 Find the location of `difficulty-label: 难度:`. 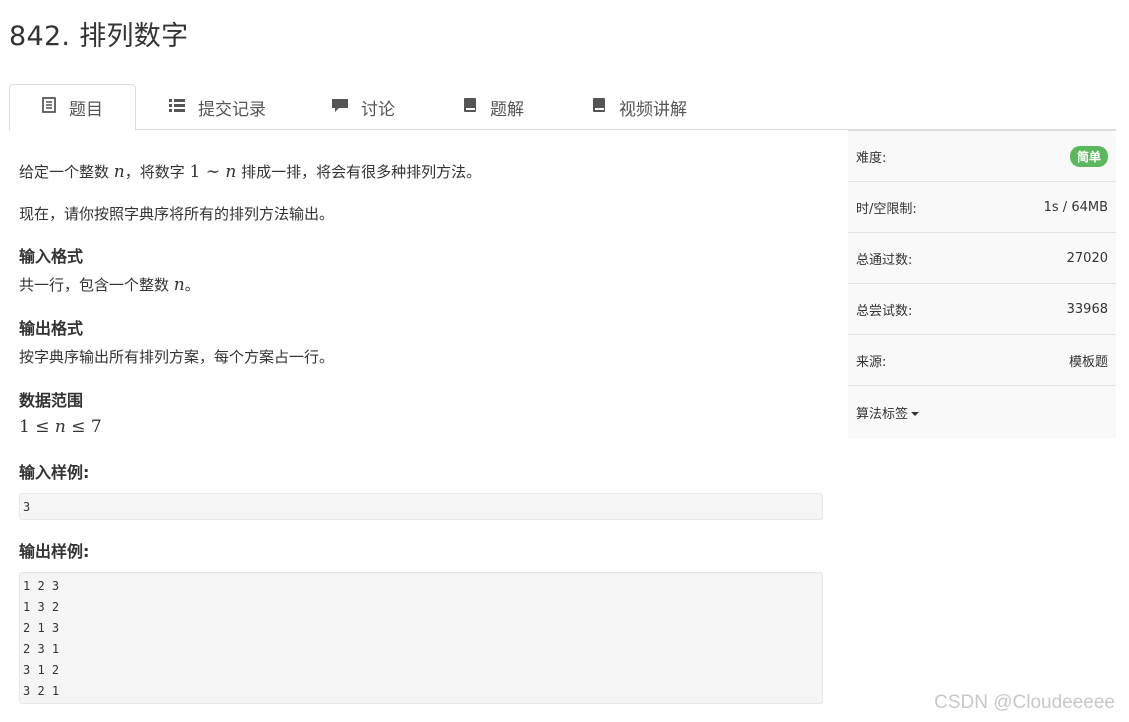

difficulty-label: 难度: is located at coordinates (871, 158).